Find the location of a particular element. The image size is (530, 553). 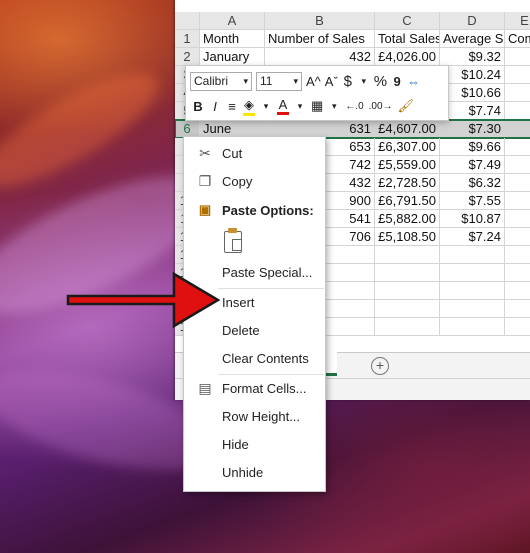

menu-item-cut: ✂ Cut is located at coordinates (254, 153).